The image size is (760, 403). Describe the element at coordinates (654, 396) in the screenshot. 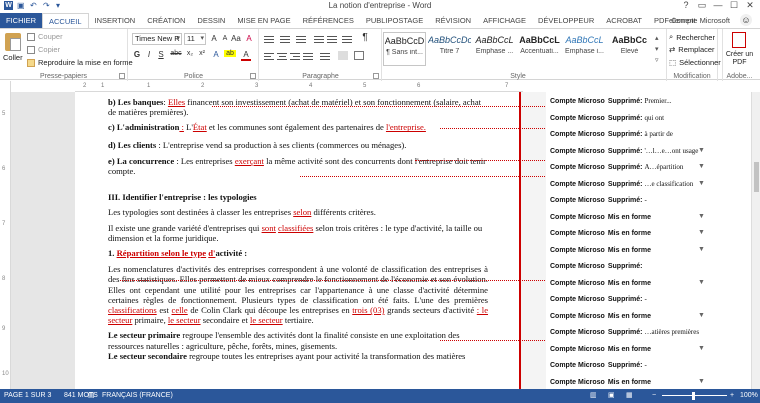

I see `zoom-out-button: −` at that location.